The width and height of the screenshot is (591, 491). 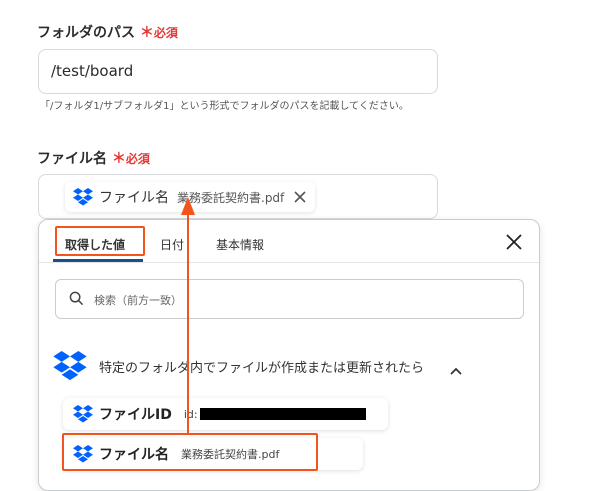 I want to click on item-file-id-name: ファイルID, so click(x=135, y=415).